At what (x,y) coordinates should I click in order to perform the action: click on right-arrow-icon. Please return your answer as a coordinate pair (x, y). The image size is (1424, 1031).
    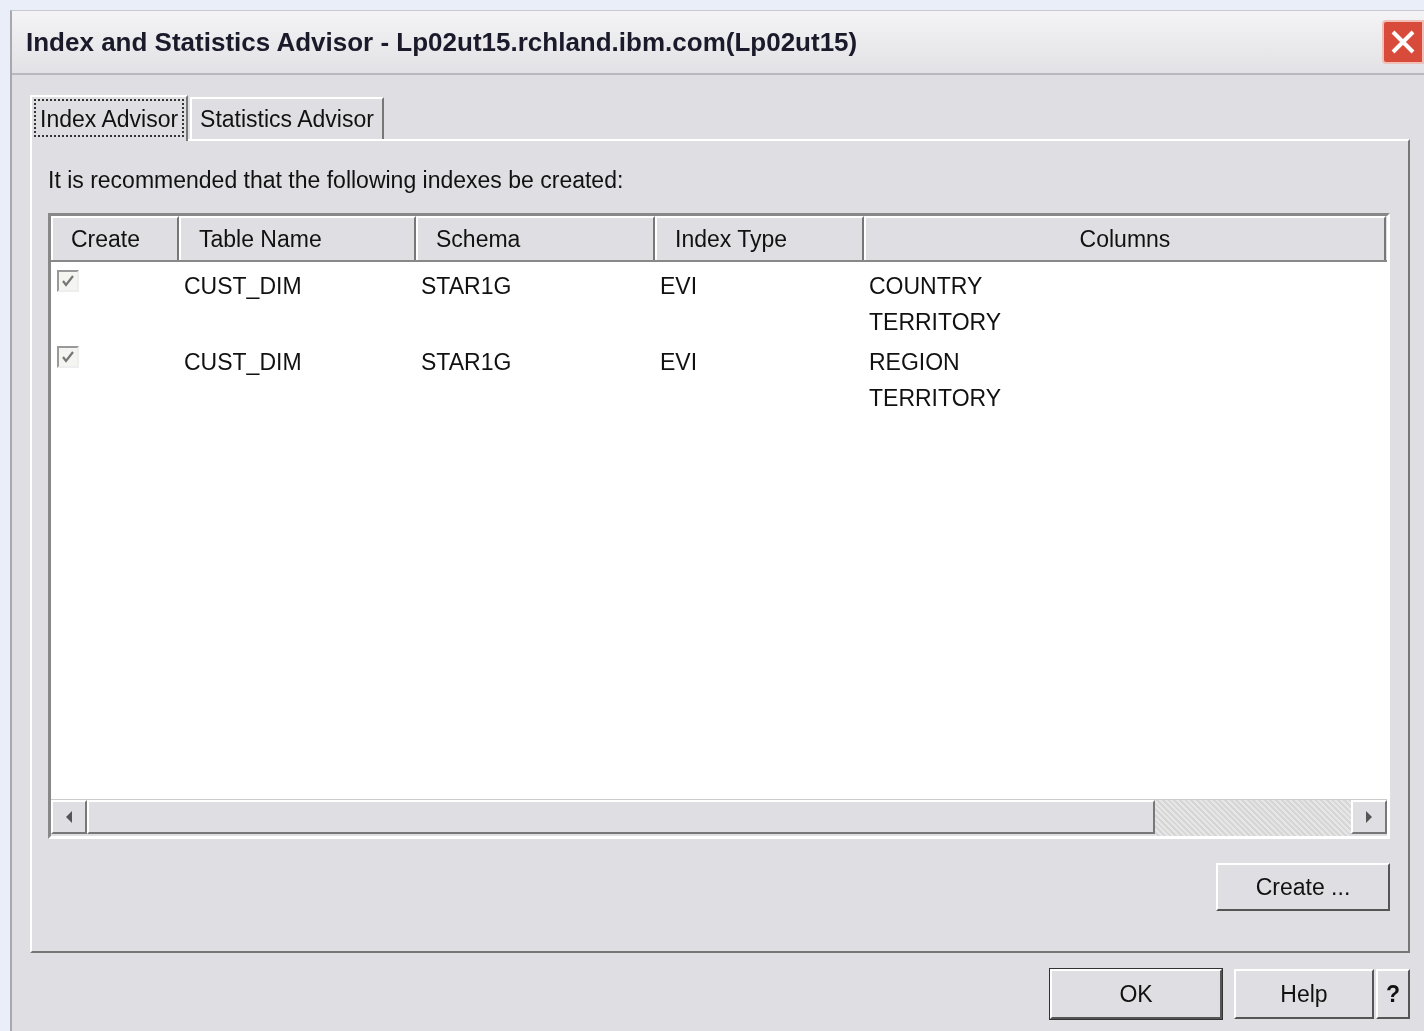
    Looking at the image, I should click on (1369, 817).